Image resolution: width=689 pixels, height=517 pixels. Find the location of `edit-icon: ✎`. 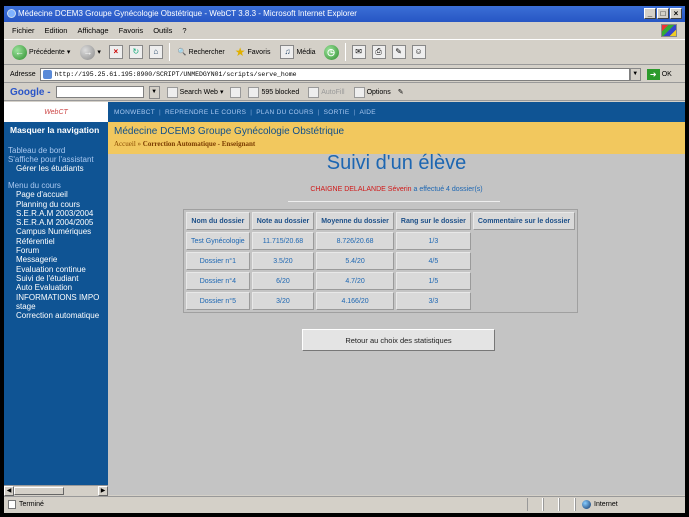

edit-icon: ✎ is located at coordinates (398, 52).